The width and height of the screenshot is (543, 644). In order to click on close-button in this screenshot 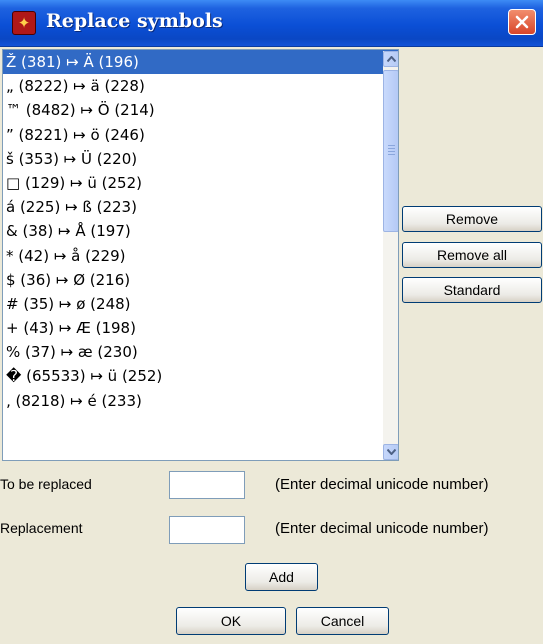, I will do `click(522, 22)`.